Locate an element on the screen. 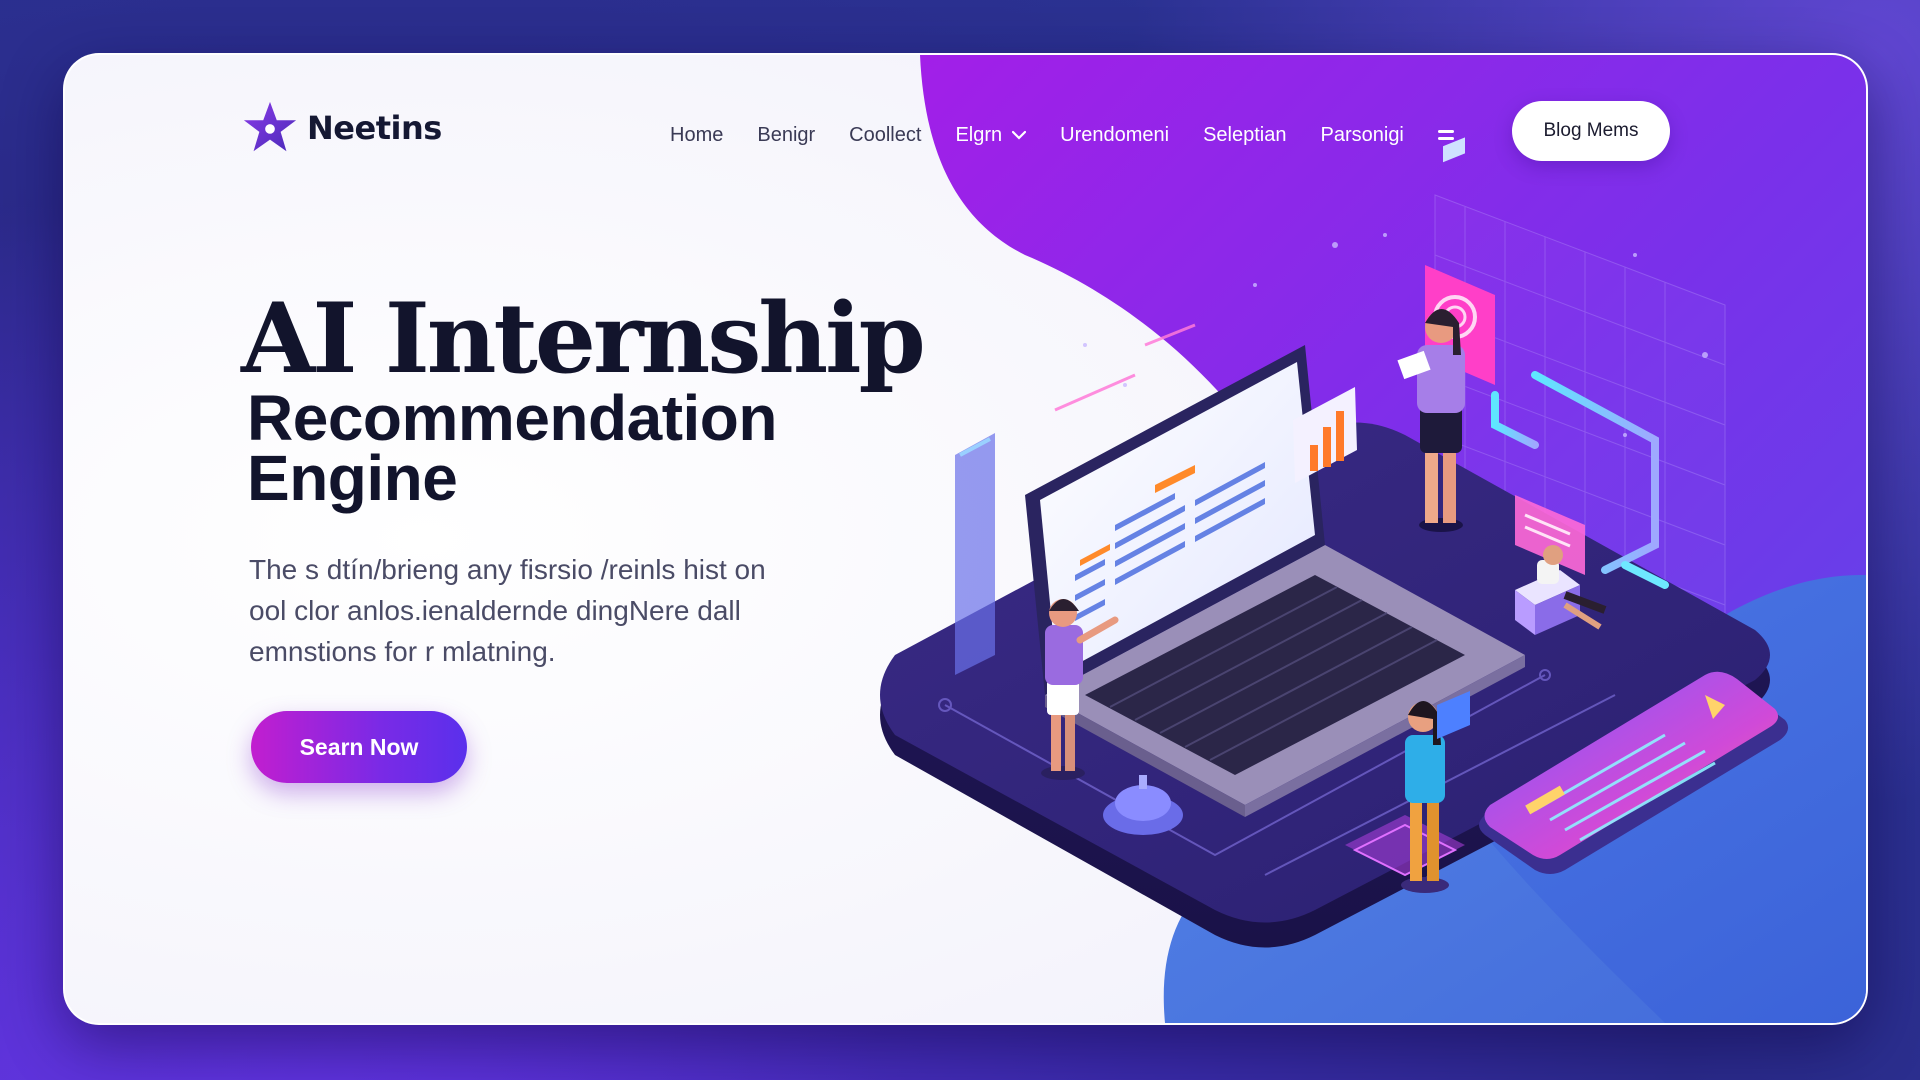 The height and width of the screenshot is (1080, 1920). nav-item-label: Parsonigi is located at coordinates (1362, 134).